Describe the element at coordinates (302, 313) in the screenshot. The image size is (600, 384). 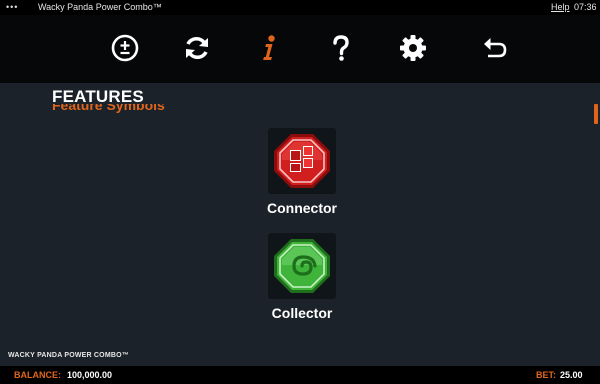
I see `collector-label: Collector` at that location.